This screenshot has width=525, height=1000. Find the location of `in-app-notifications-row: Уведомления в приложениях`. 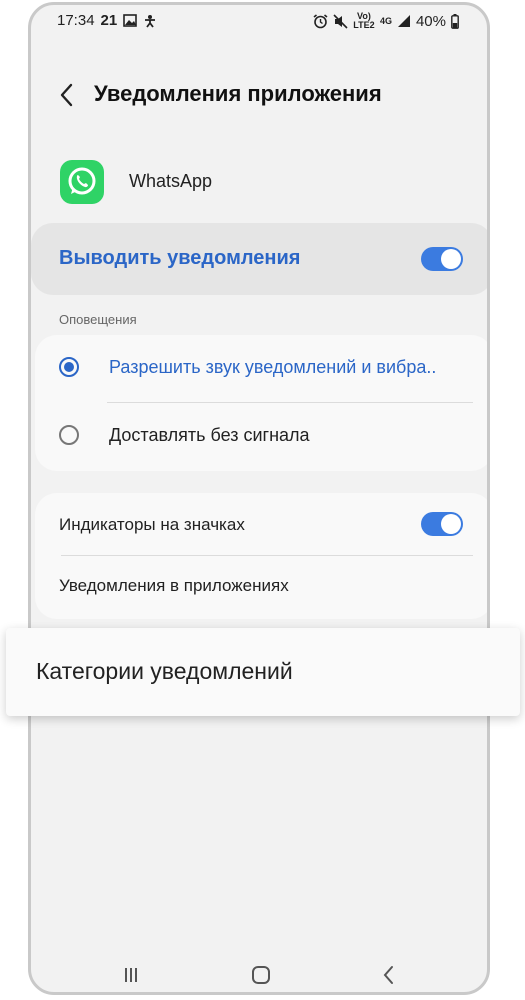

in-app-notifications-row: Уведомления в приложениях is located at coordinates (261, 587).